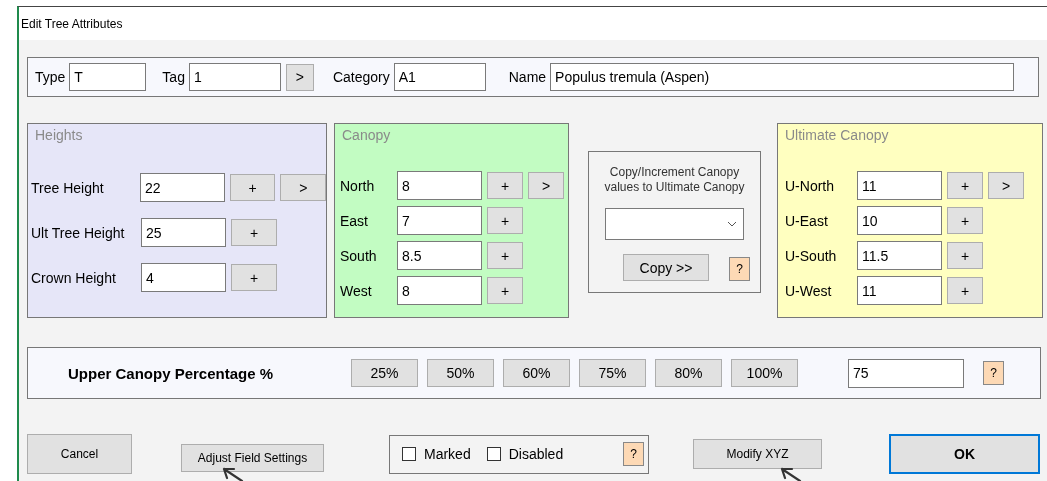  I want to click on input-field: 22, so click(182, 187).